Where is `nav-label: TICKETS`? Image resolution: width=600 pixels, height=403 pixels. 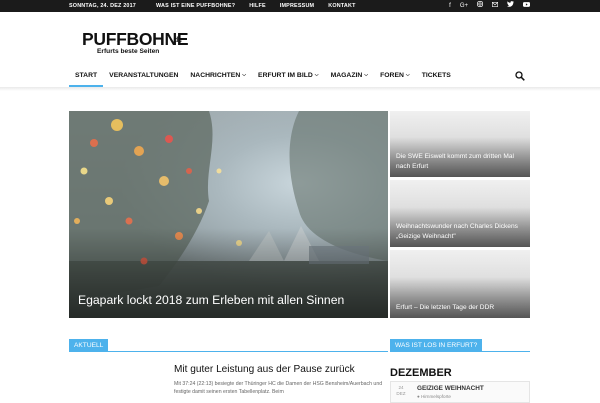
nav-label: TICKETS is located at coordinates (436, 75).